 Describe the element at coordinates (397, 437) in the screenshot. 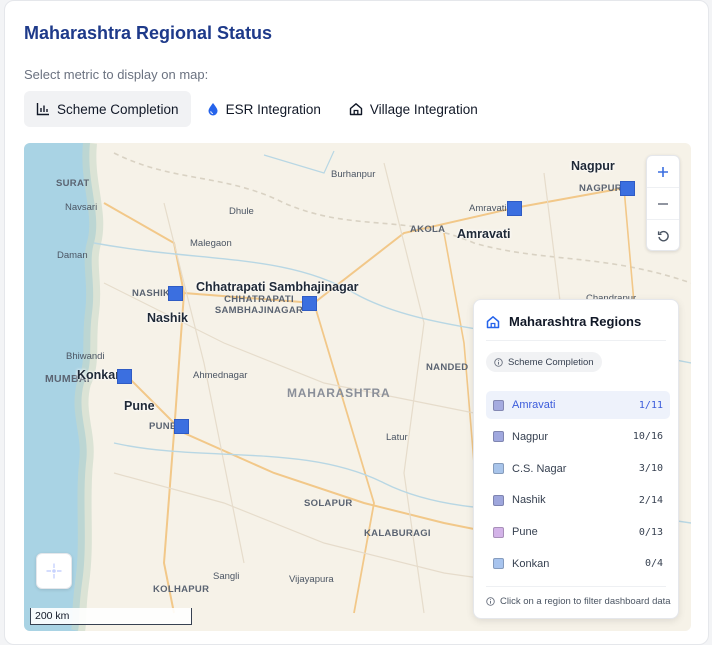

I see `city-label: Latur` at that location.